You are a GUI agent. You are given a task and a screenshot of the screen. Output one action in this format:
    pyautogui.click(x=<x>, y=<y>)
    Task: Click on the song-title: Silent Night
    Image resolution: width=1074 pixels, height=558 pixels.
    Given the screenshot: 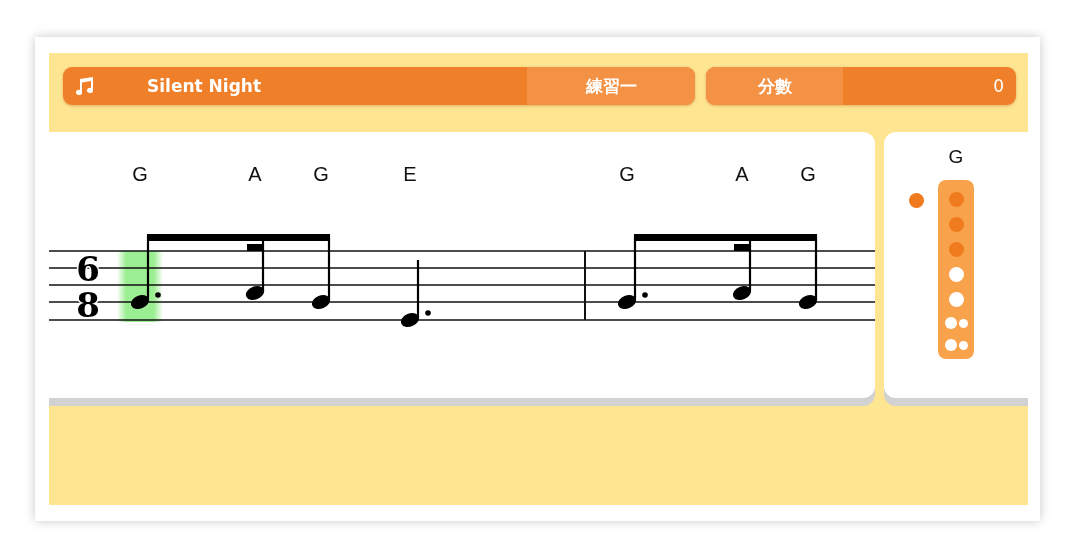 What is the action you would take?
    pyautogui.click(x=205, y=86)
    